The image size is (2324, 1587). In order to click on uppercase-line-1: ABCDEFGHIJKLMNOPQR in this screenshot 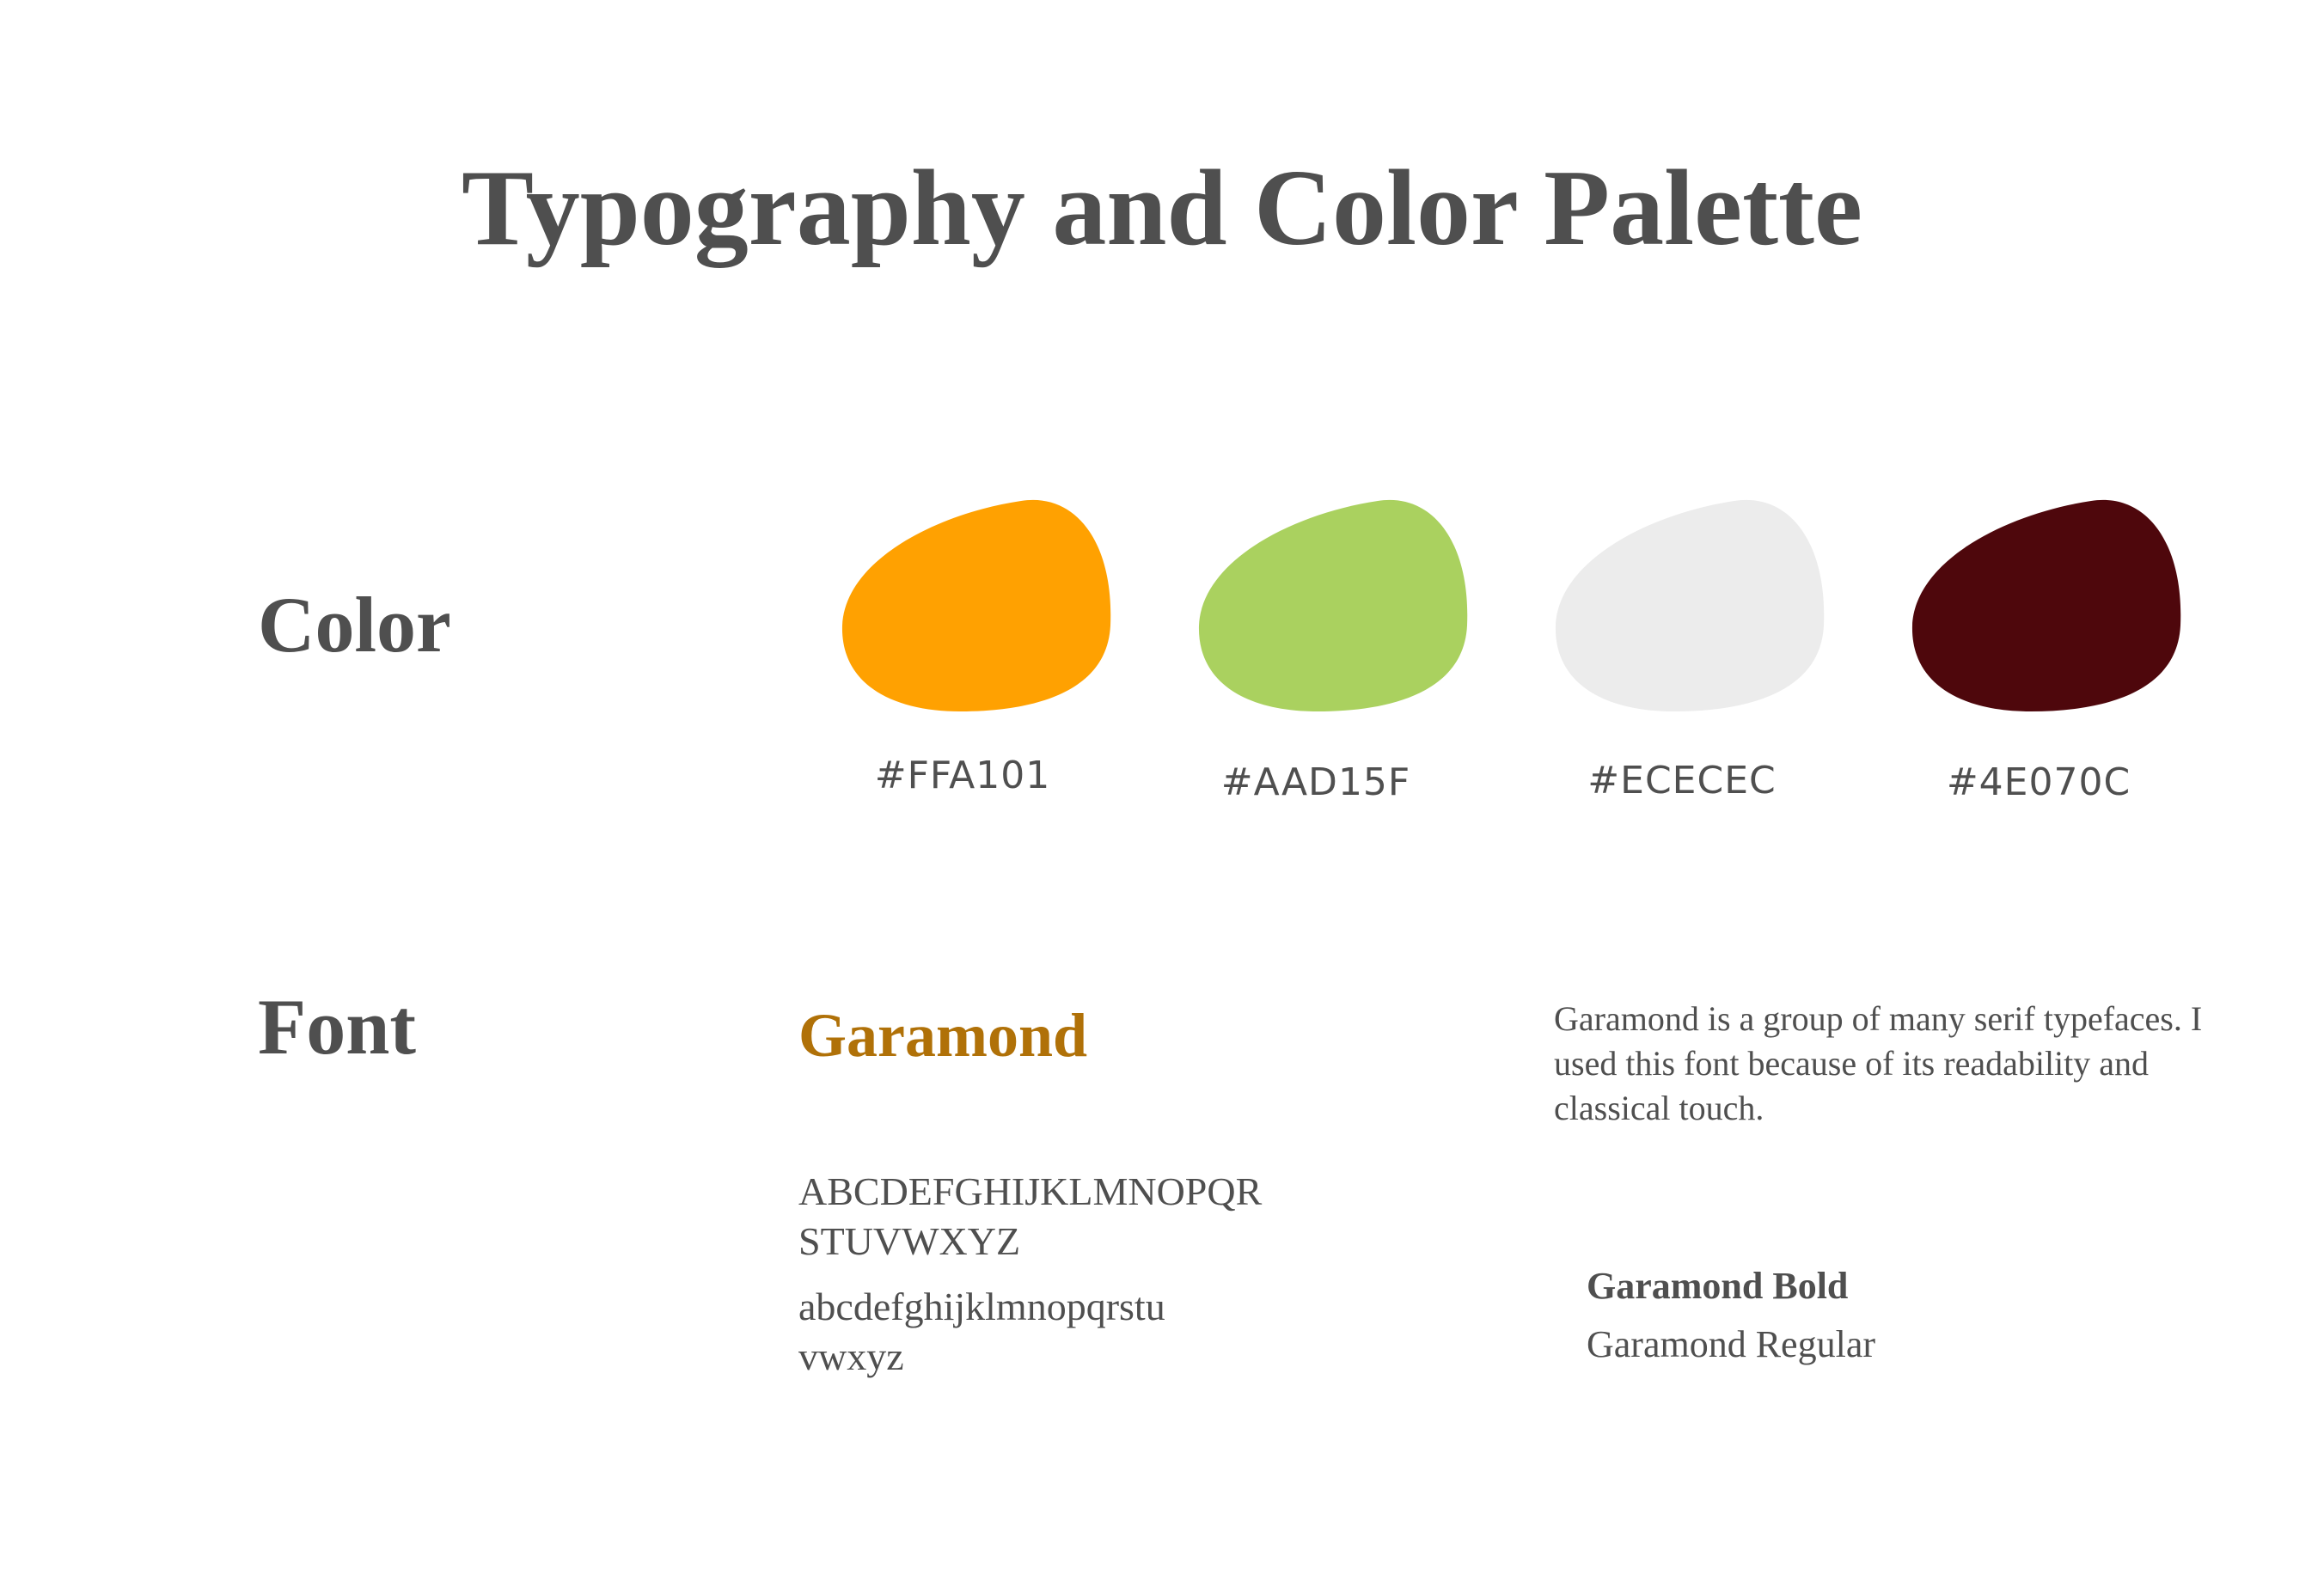, I will do `click(1031, 1191)`.